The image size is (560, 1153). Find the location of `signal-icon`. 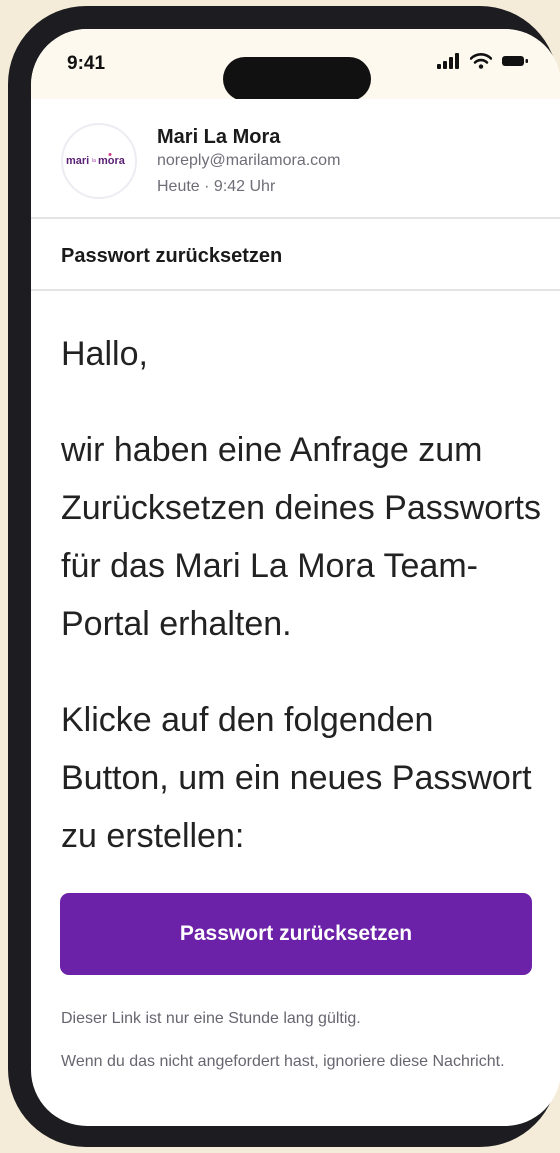

signal-icon is located at coordinates (448, 61).